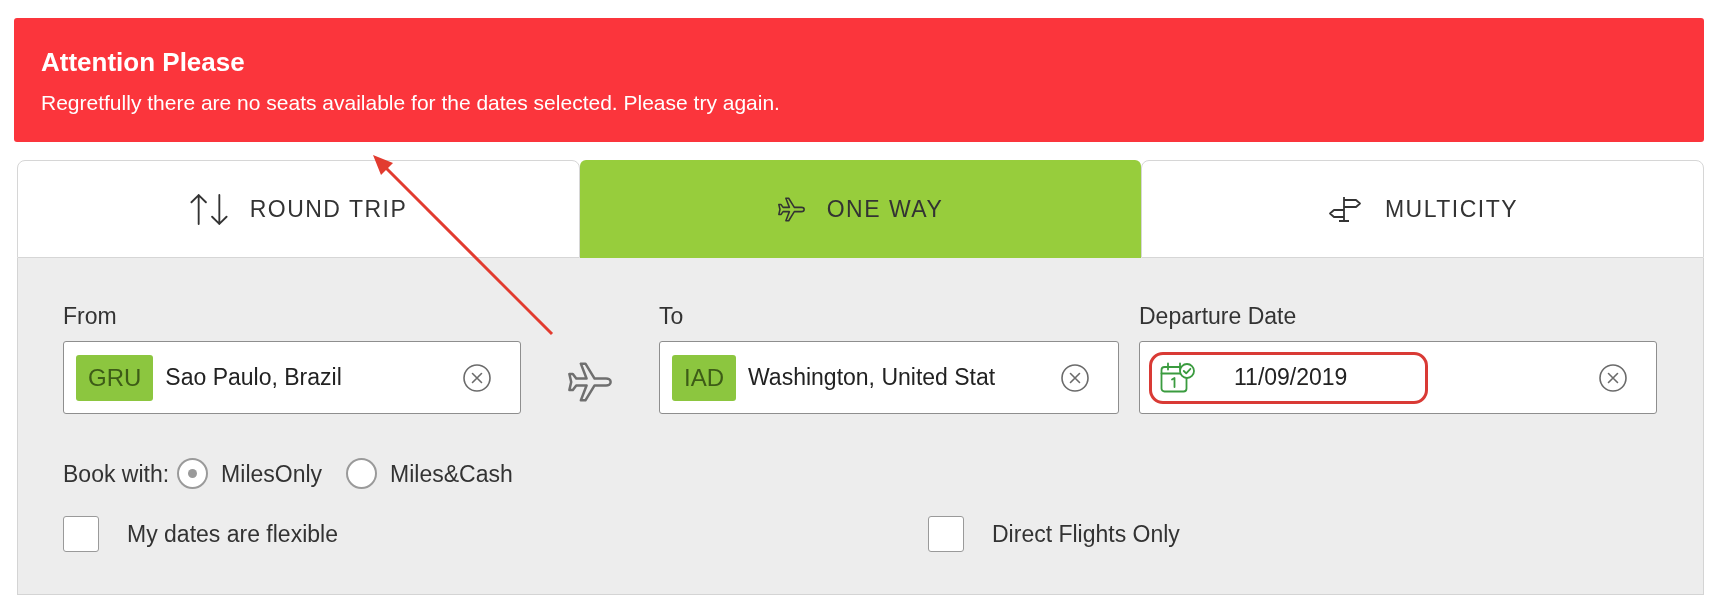 This screenshot has width=1732, height=608. I want to click on field-label: To, so click(671, 316).